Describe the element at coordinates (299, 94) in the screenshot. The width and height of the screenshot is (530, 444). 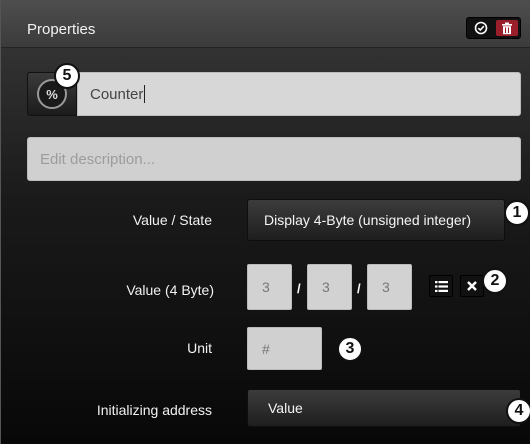
I see `name-input: Counter` at that location.